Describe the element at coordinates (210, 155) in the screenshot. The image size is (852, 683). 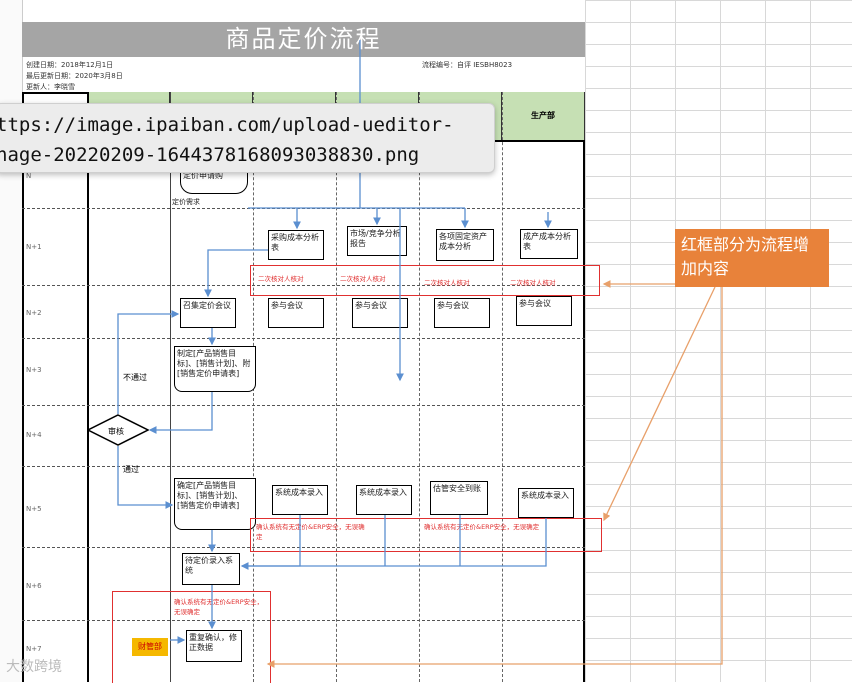
I see `tooltip-line-2: nage-20220209-1644378168093038830.png` at that location.